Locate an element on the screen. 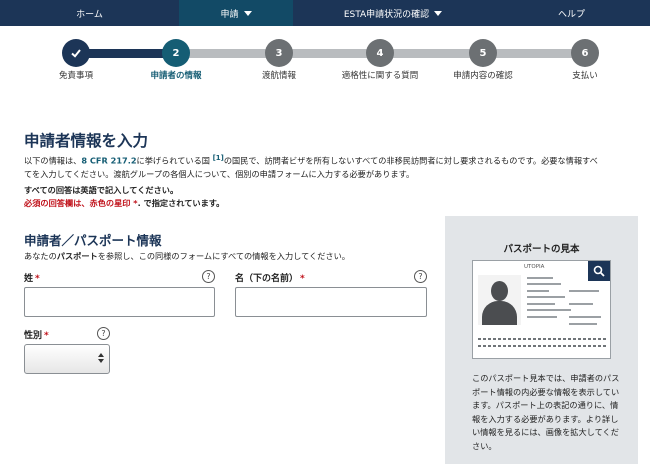  passport-country-text: UTOPIA is located at coordinates (534, 267).